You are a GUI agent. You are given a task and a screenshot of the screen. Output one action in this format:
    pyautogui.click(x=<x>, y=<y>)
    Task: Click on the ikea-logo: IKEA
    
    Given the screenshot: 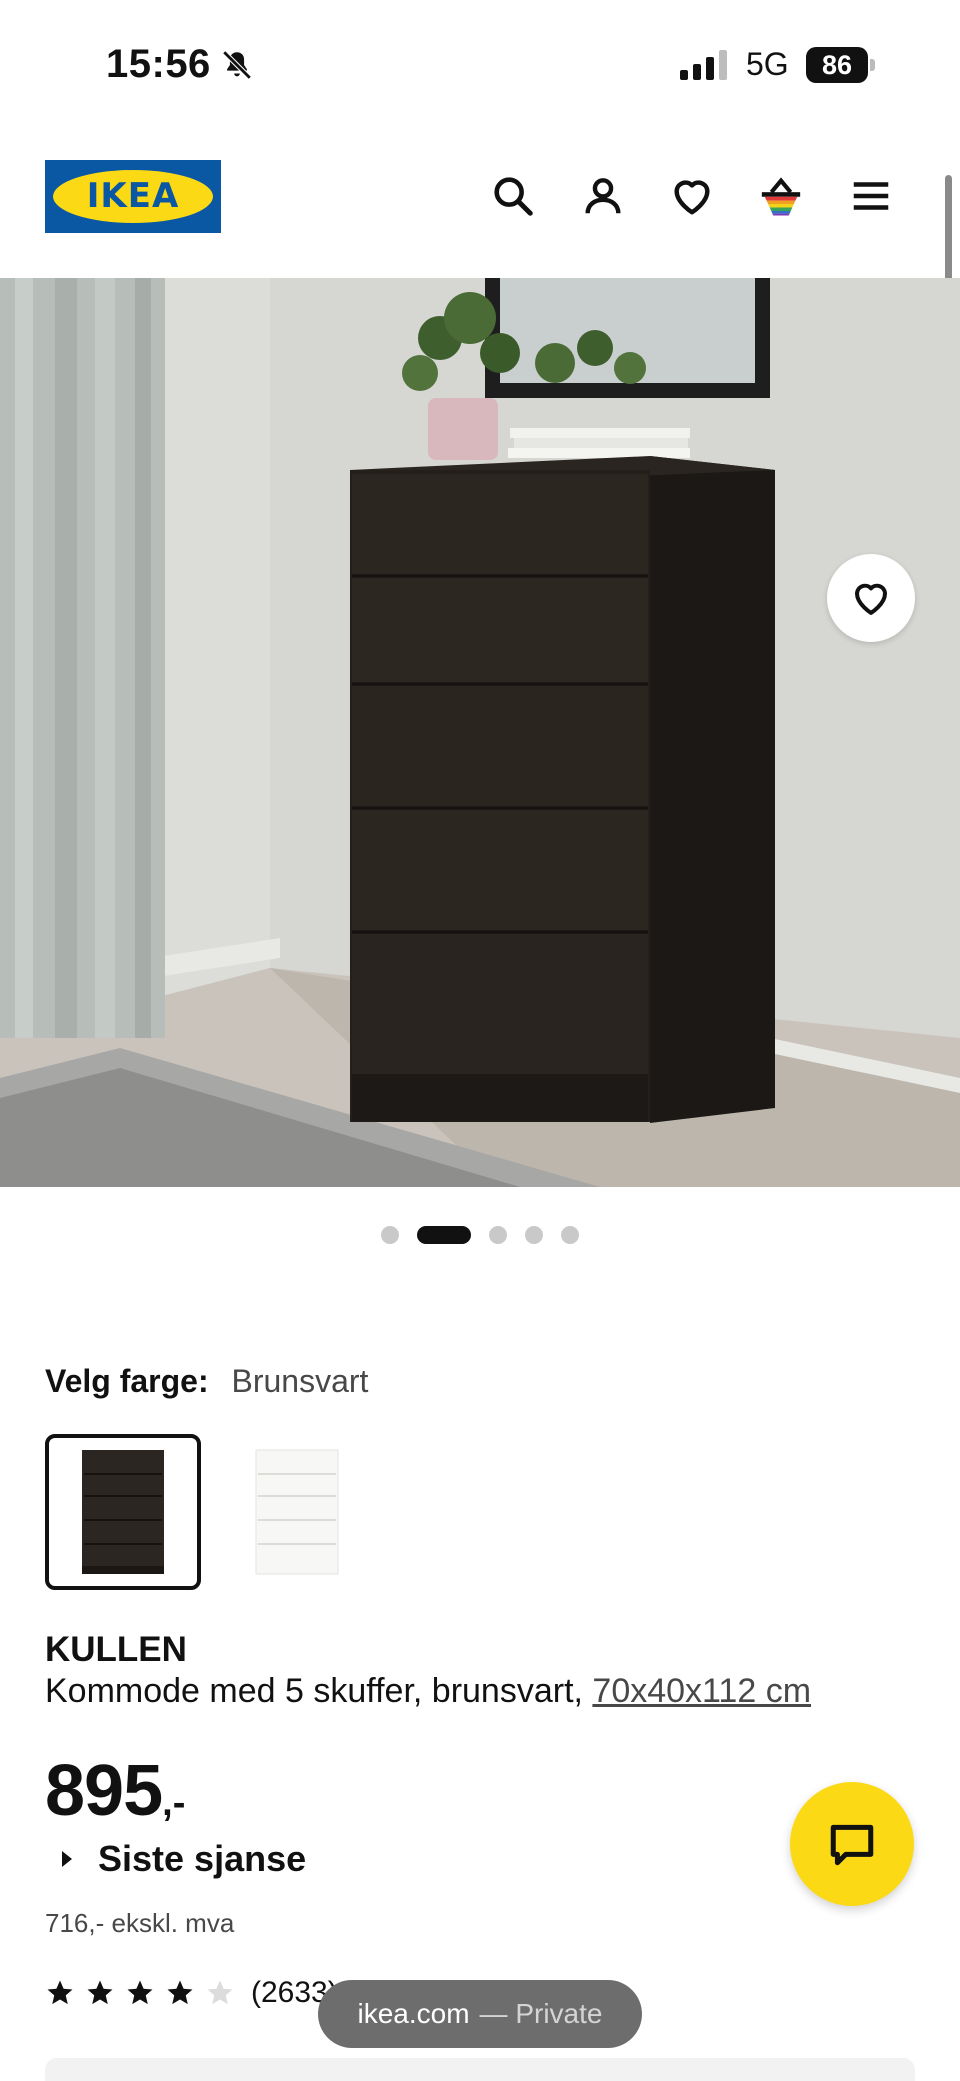 What is the action you would take?
    pyautogui.click(x=133, y=196)
    